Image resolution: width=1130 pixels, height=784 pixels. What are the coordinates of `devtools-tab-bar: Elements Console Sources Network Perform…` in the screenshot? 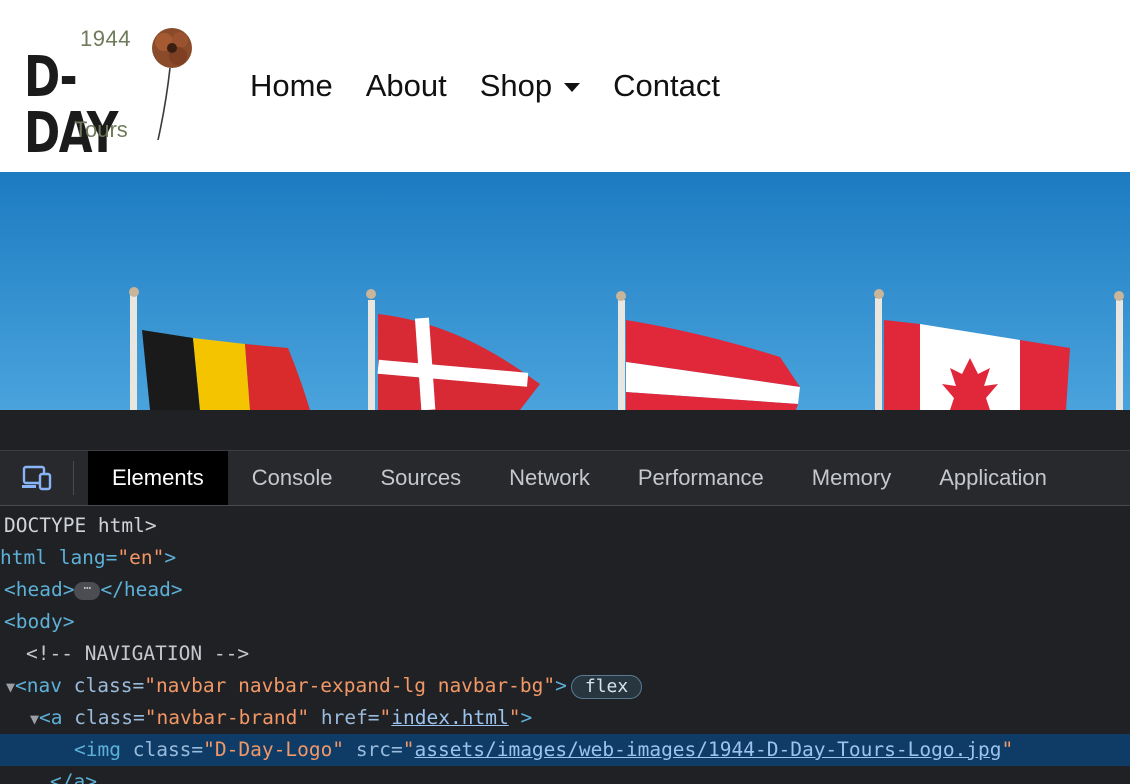 It's located at (565, 478).